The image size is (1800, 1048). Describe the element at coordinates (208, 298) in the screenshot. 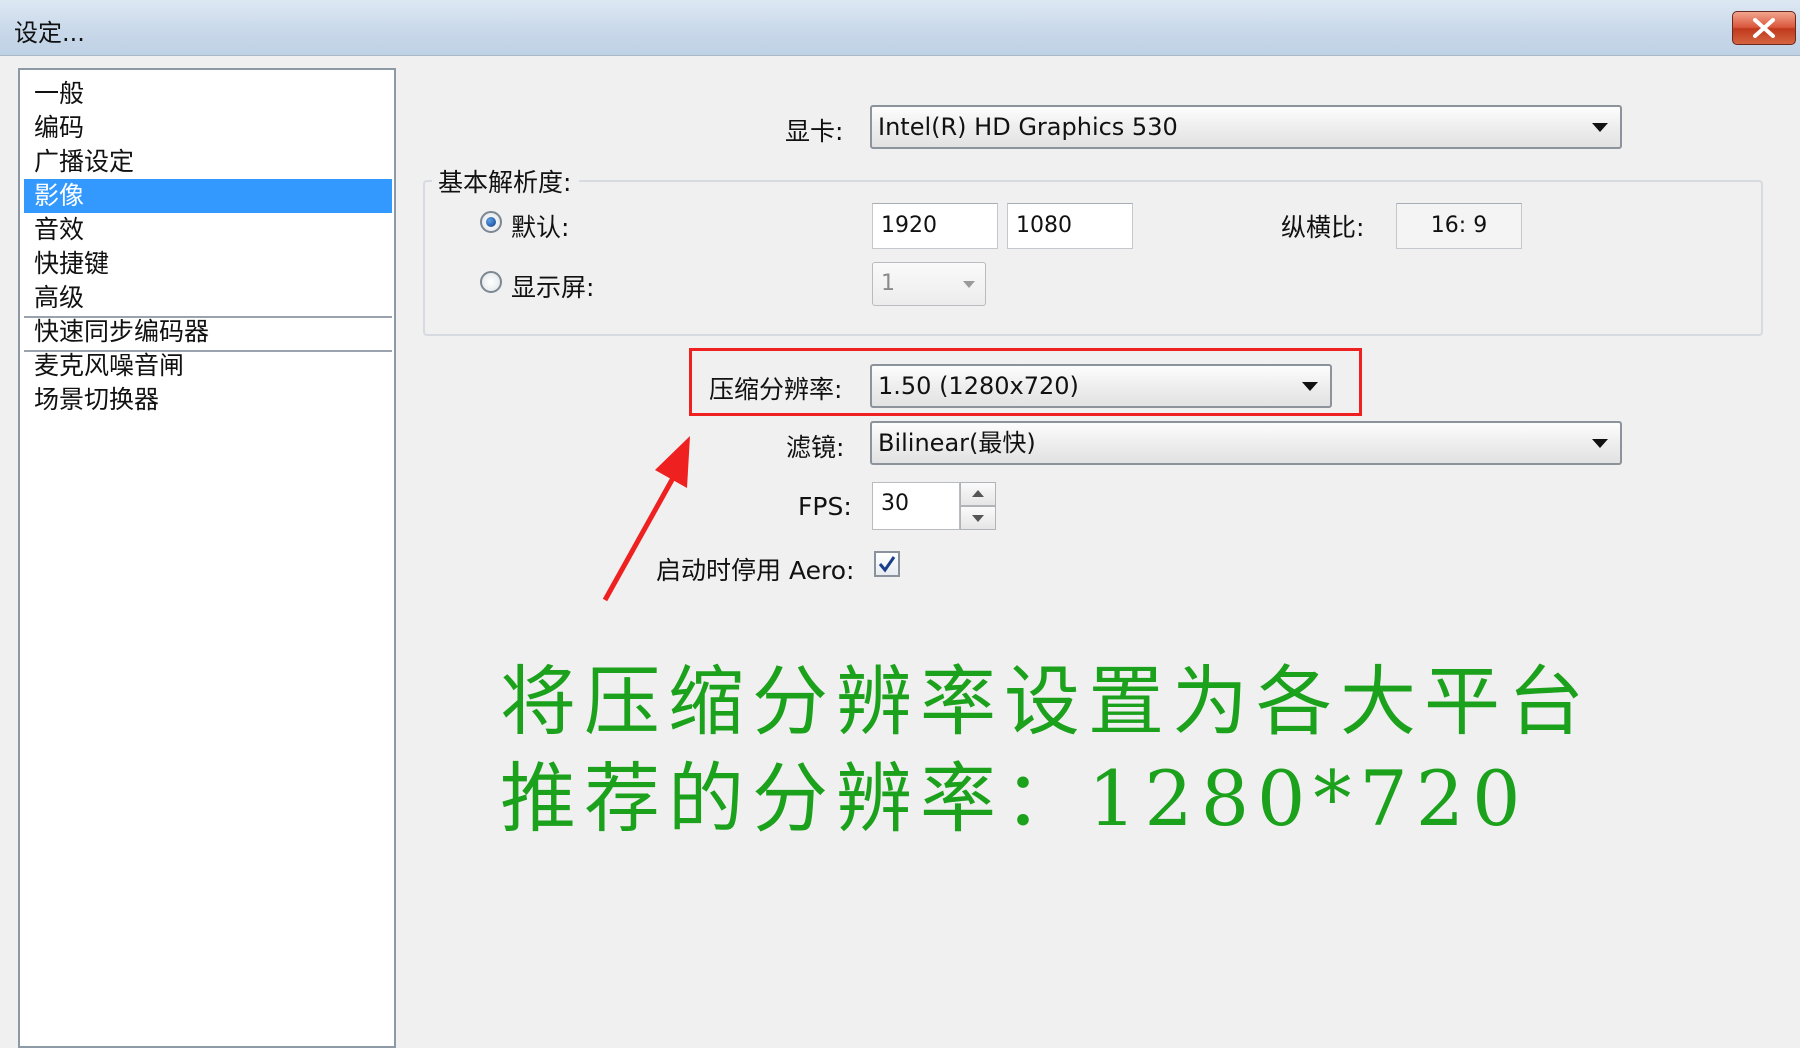

I see `sidebar-item-advanced: 高级` at that location.